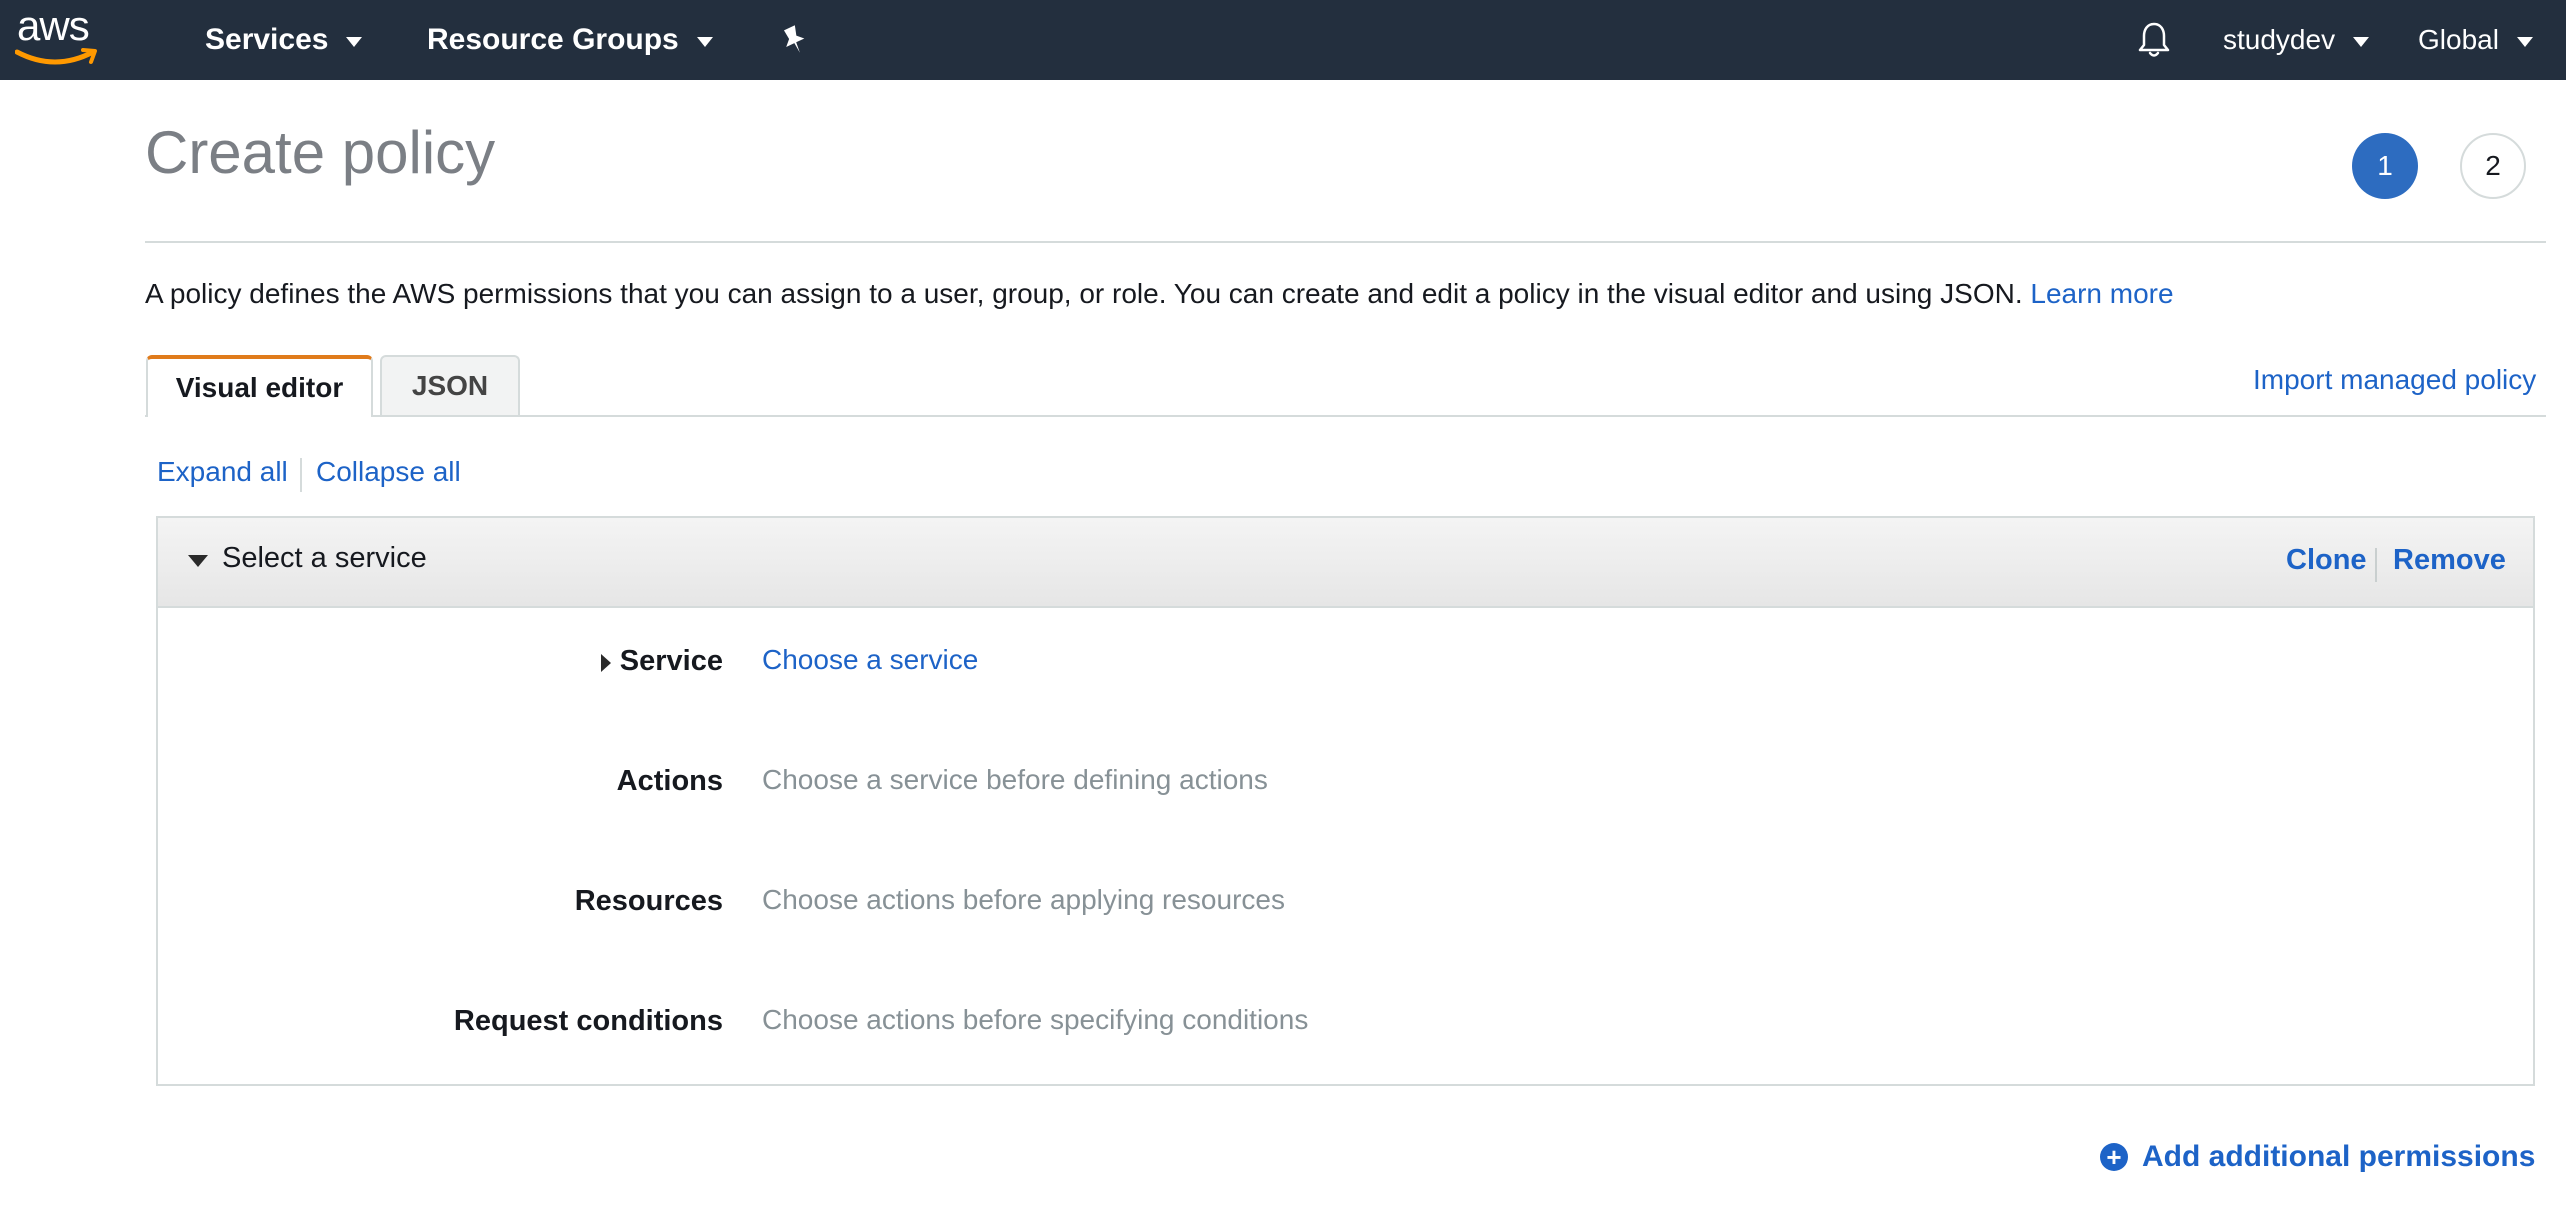 This screenshot has height=1224, width=2566. What do you see at coordinates (2449, 560) in the screenshot?
I see `remove-button: Remove` at bounding box center [2449, 560].